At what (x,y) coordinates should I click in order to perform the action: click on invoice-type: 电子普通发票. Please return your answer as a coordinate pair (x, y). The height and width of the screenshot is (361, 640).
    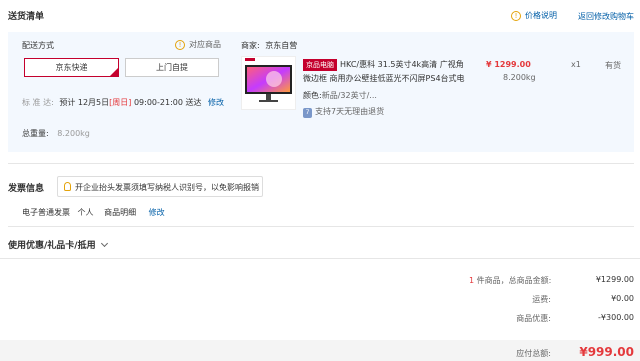
    Looking at the image, I should click on (46, 212).